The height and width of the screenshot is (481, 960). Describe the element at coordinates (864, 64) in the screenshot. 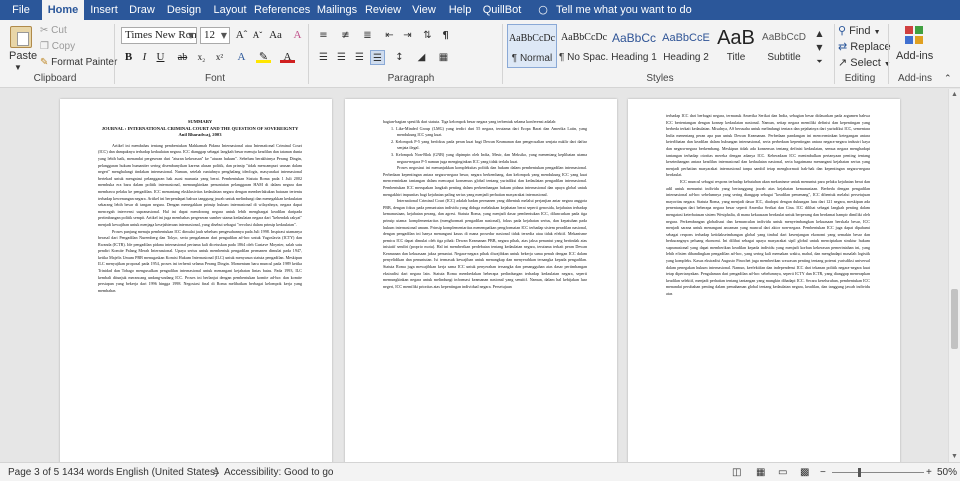

I see `select-button: ↗ Select ▼` at that location.